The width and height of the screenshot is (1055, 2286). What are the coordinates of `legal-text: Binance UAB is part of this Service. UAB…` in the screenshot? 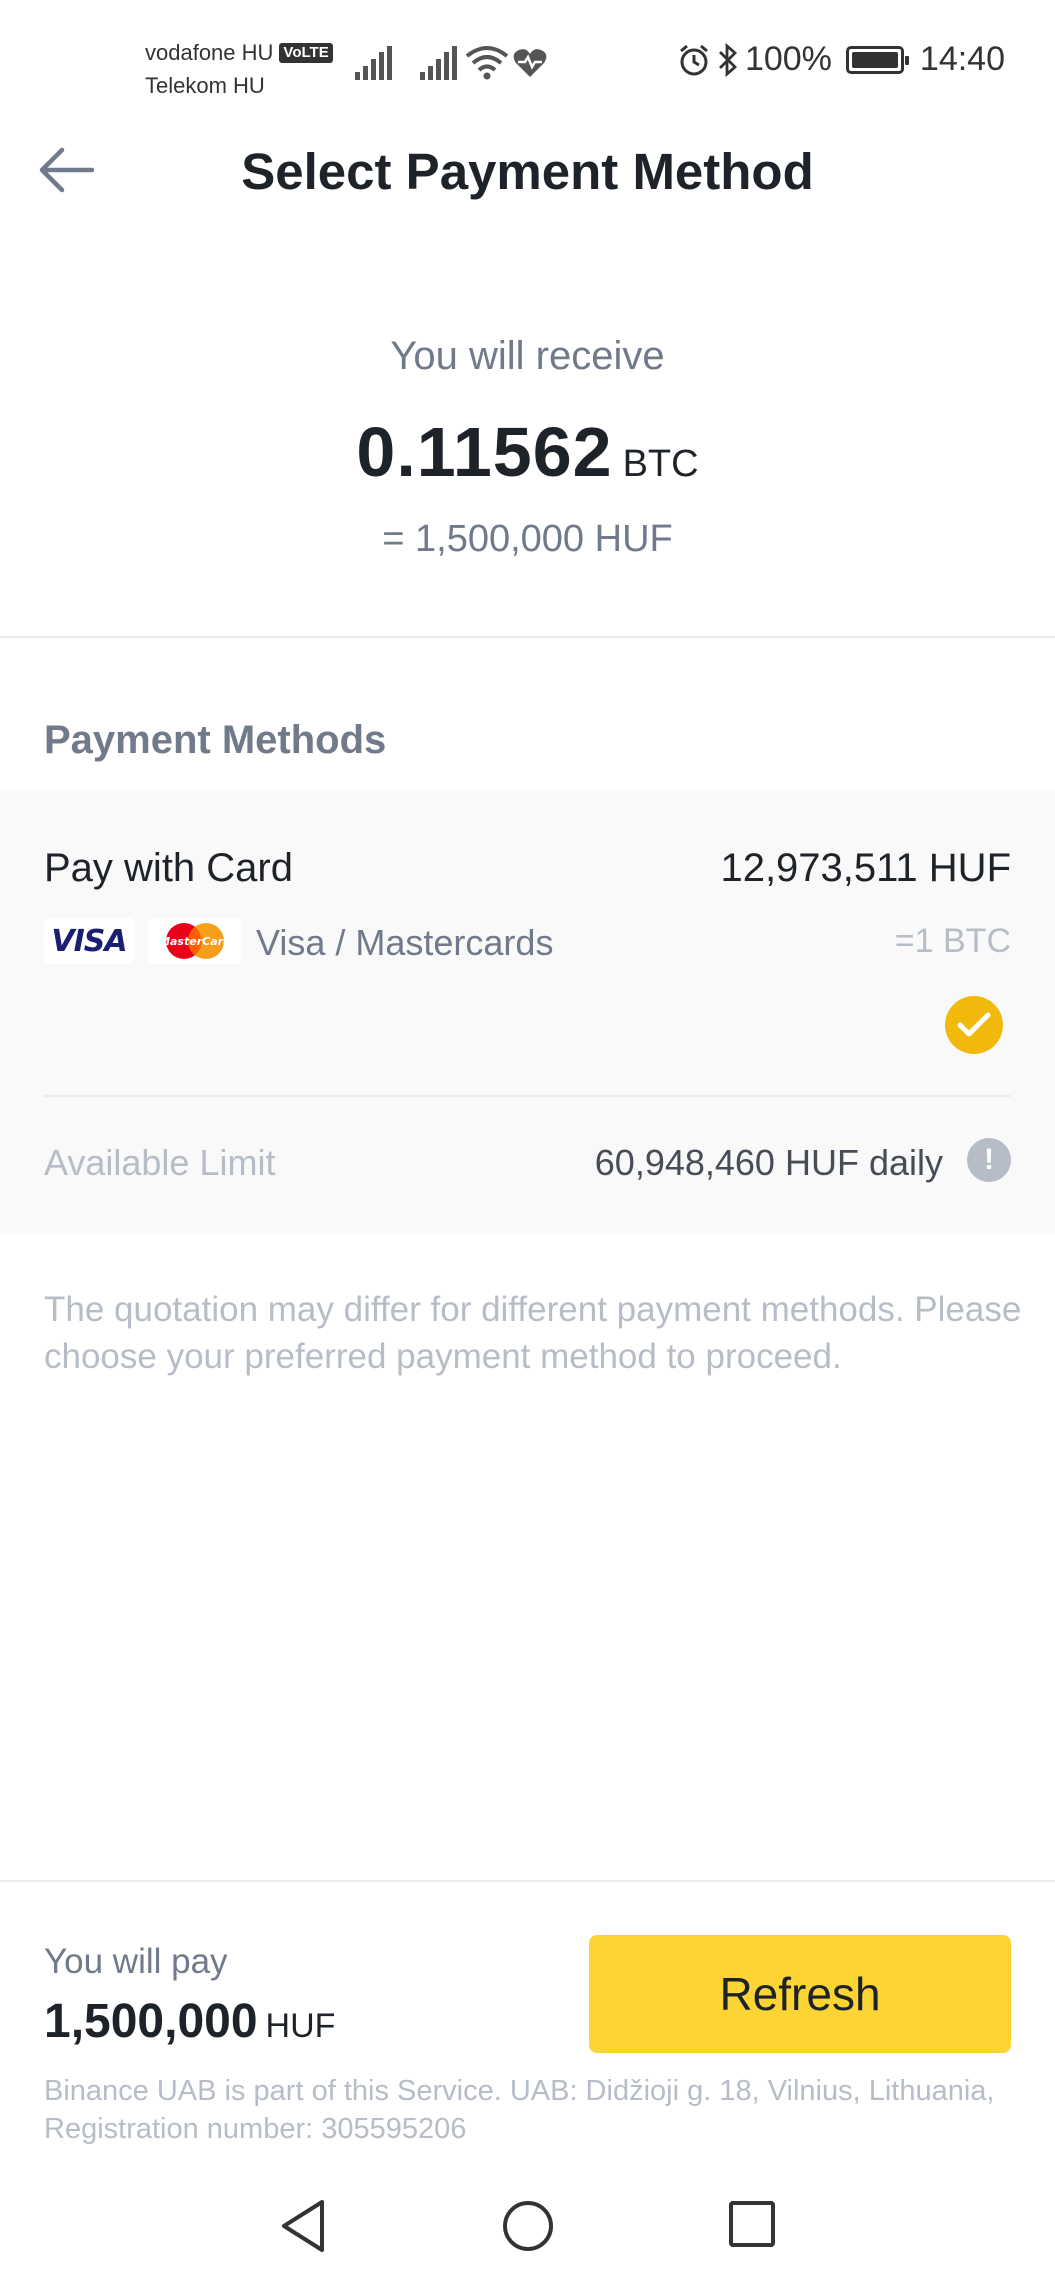 It's located at (519, 2110).